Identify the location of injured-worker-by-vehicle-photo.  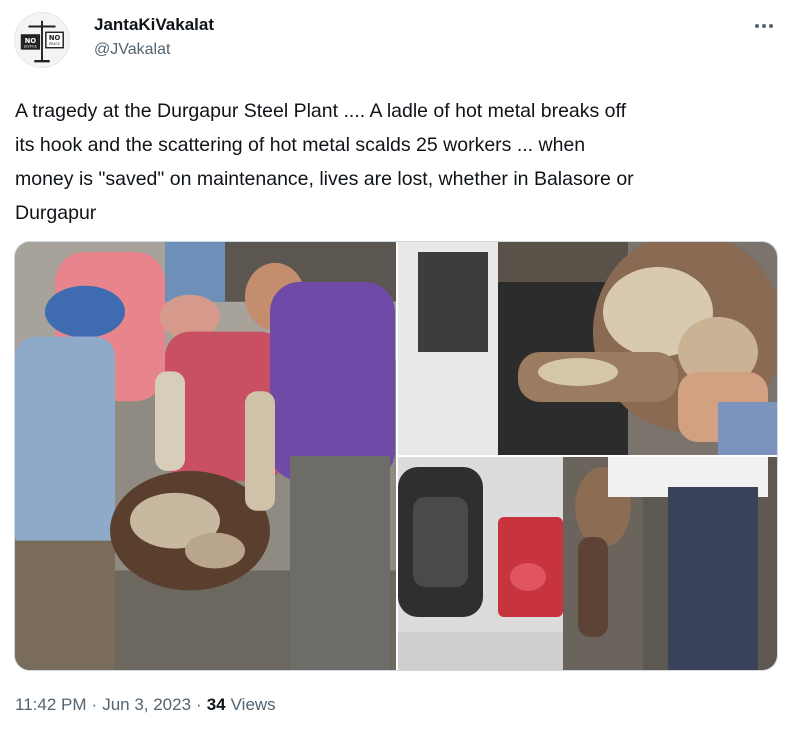
(587, 563).